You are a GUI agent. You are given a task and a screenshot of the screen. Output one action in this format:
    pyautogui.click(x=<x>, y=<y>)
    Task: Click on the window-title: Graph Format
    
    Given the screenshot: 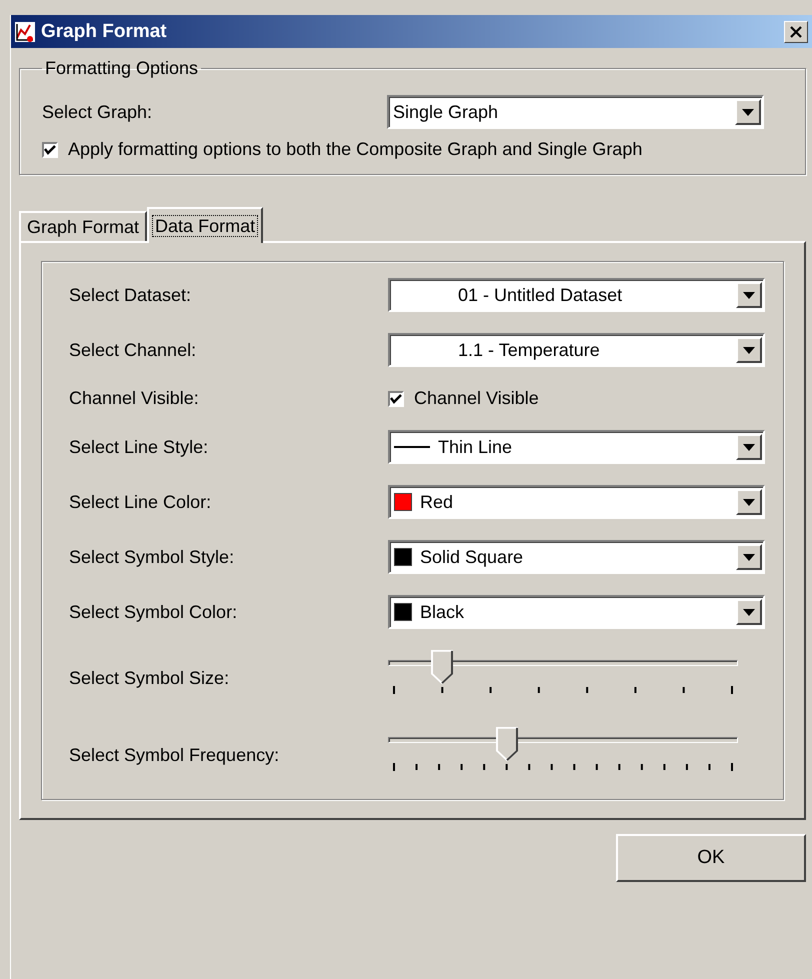 What is the action you would take?
    pyautogui.click(x=104, y=31)
    